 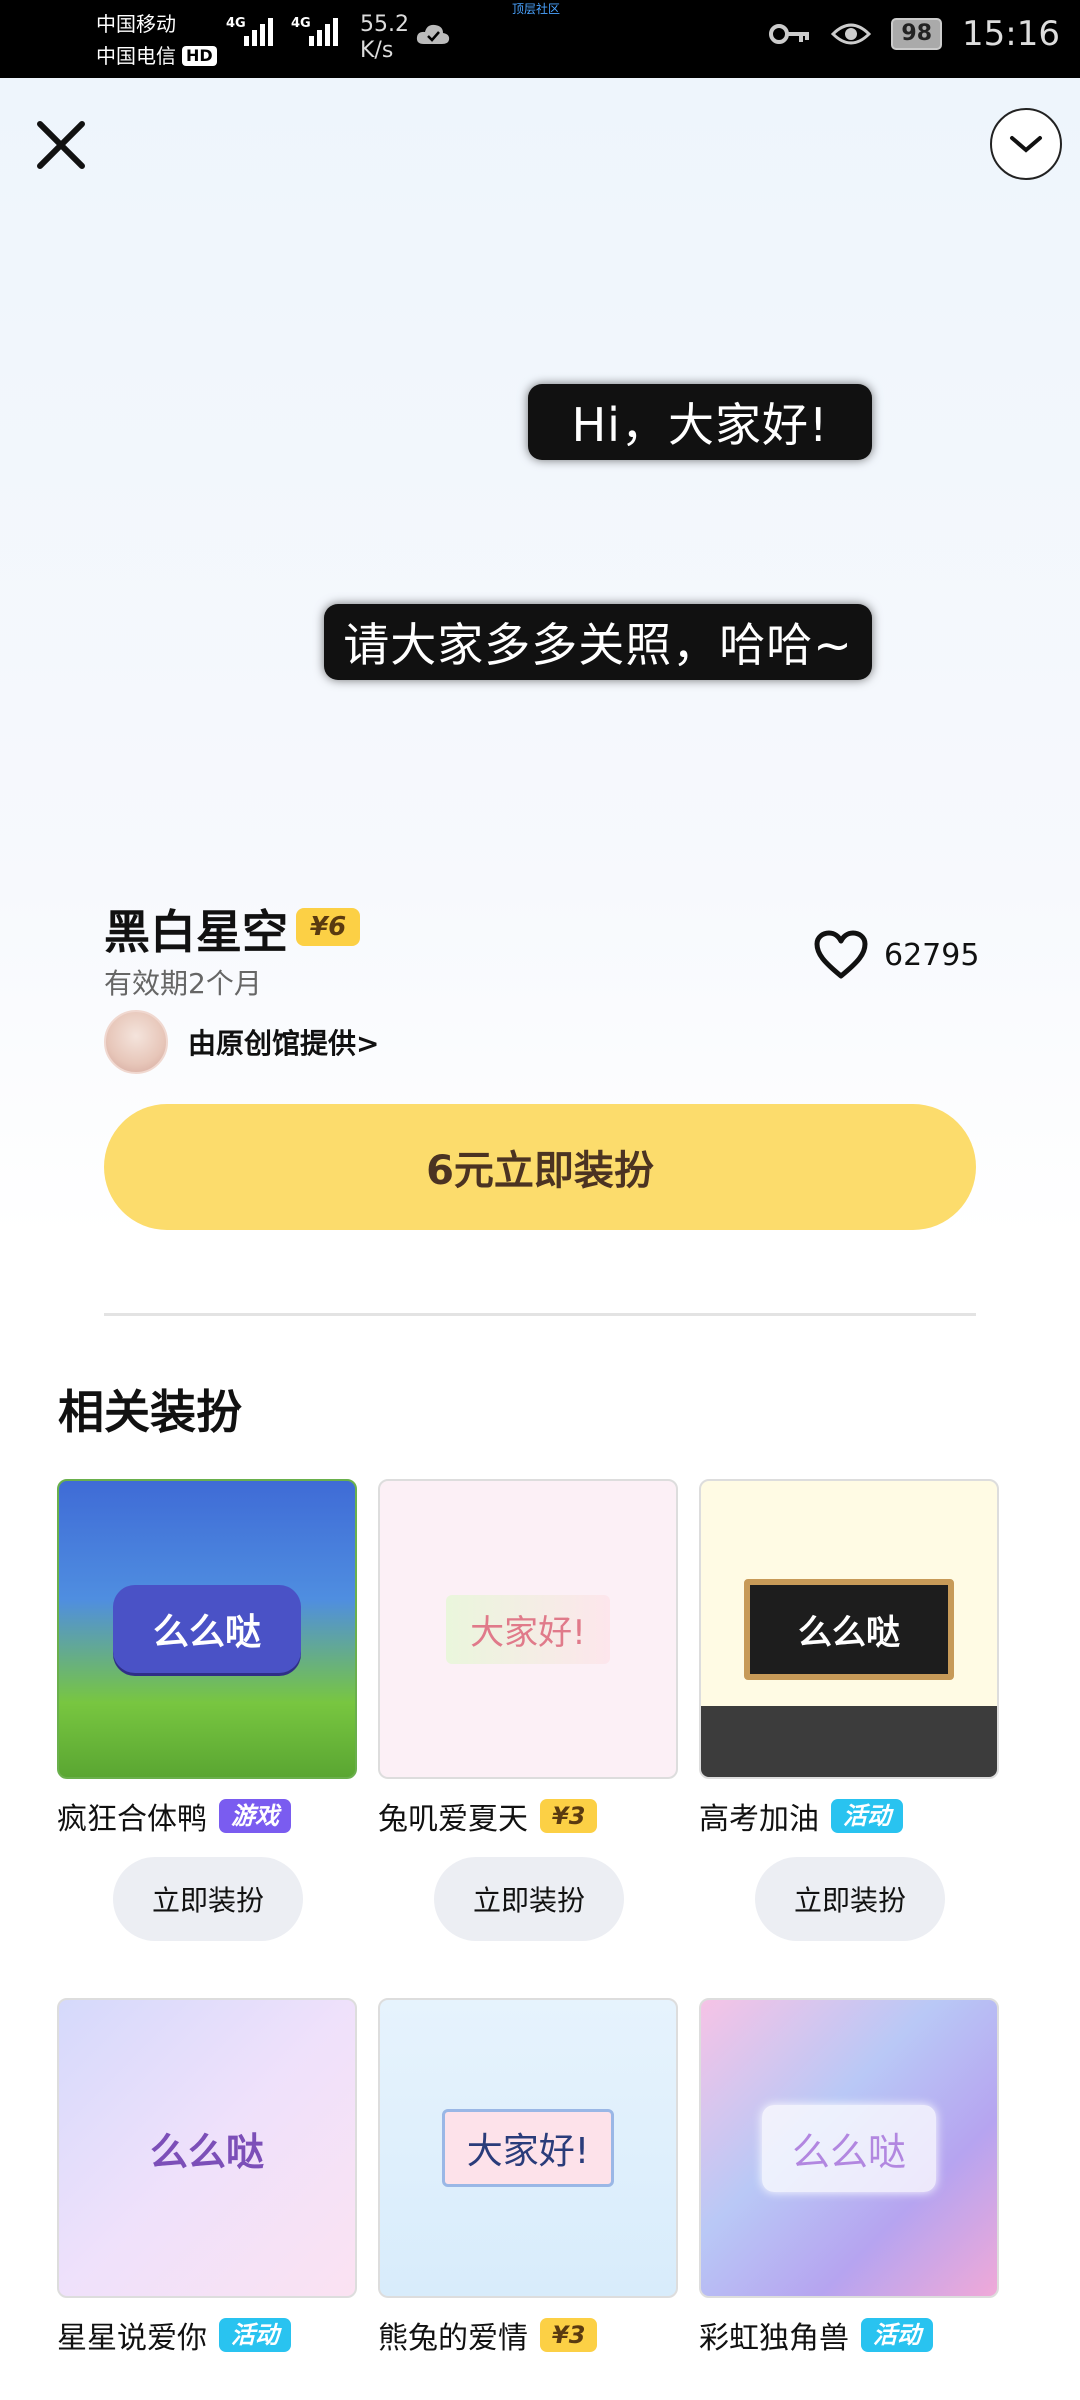 I want to click on related-card: 么么哒 高考加油 活动 立即装扮, so click(x=849, y=1710).